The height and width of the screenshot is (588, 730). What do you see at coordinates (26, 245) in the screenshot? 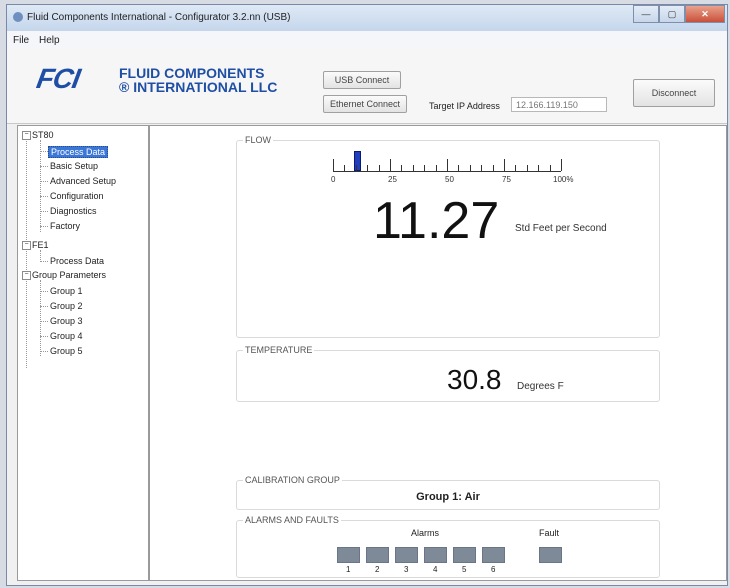
I see `fe1-expander-icon: −` at bounding box center [26, 245].